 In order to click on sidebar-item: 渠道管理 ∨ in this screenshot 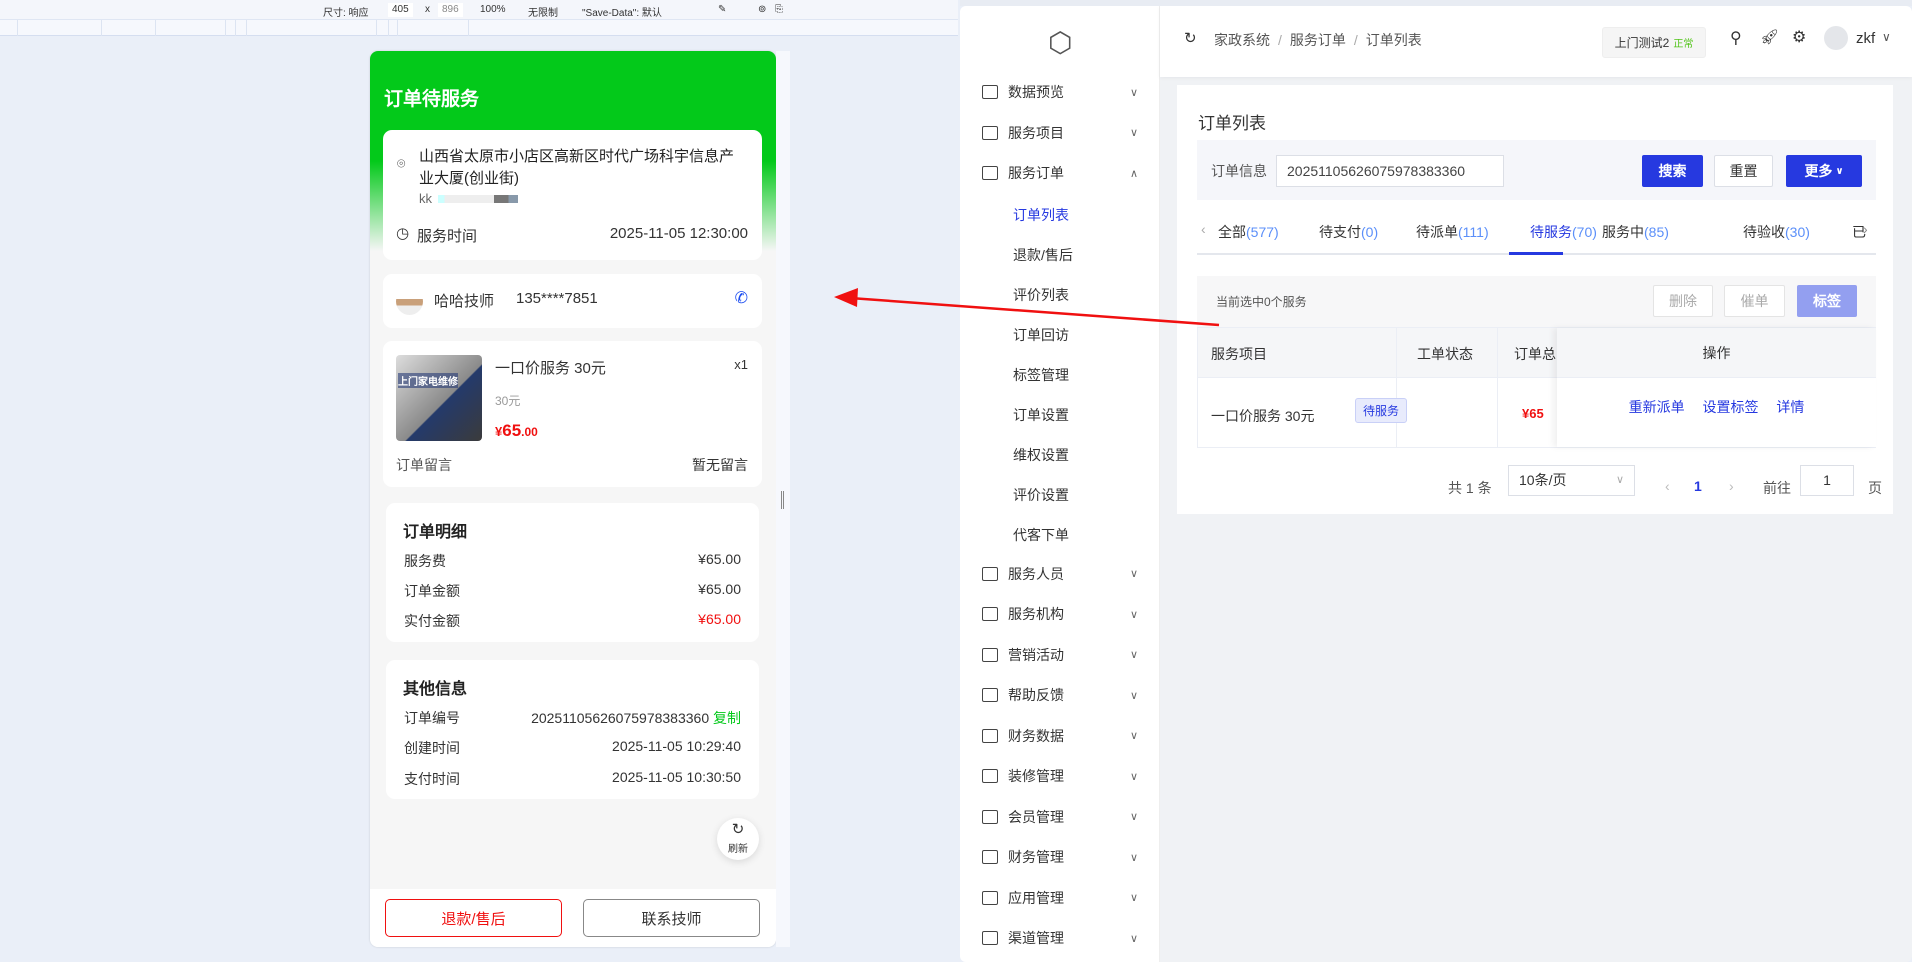, I will do `click(1060, 938)`.